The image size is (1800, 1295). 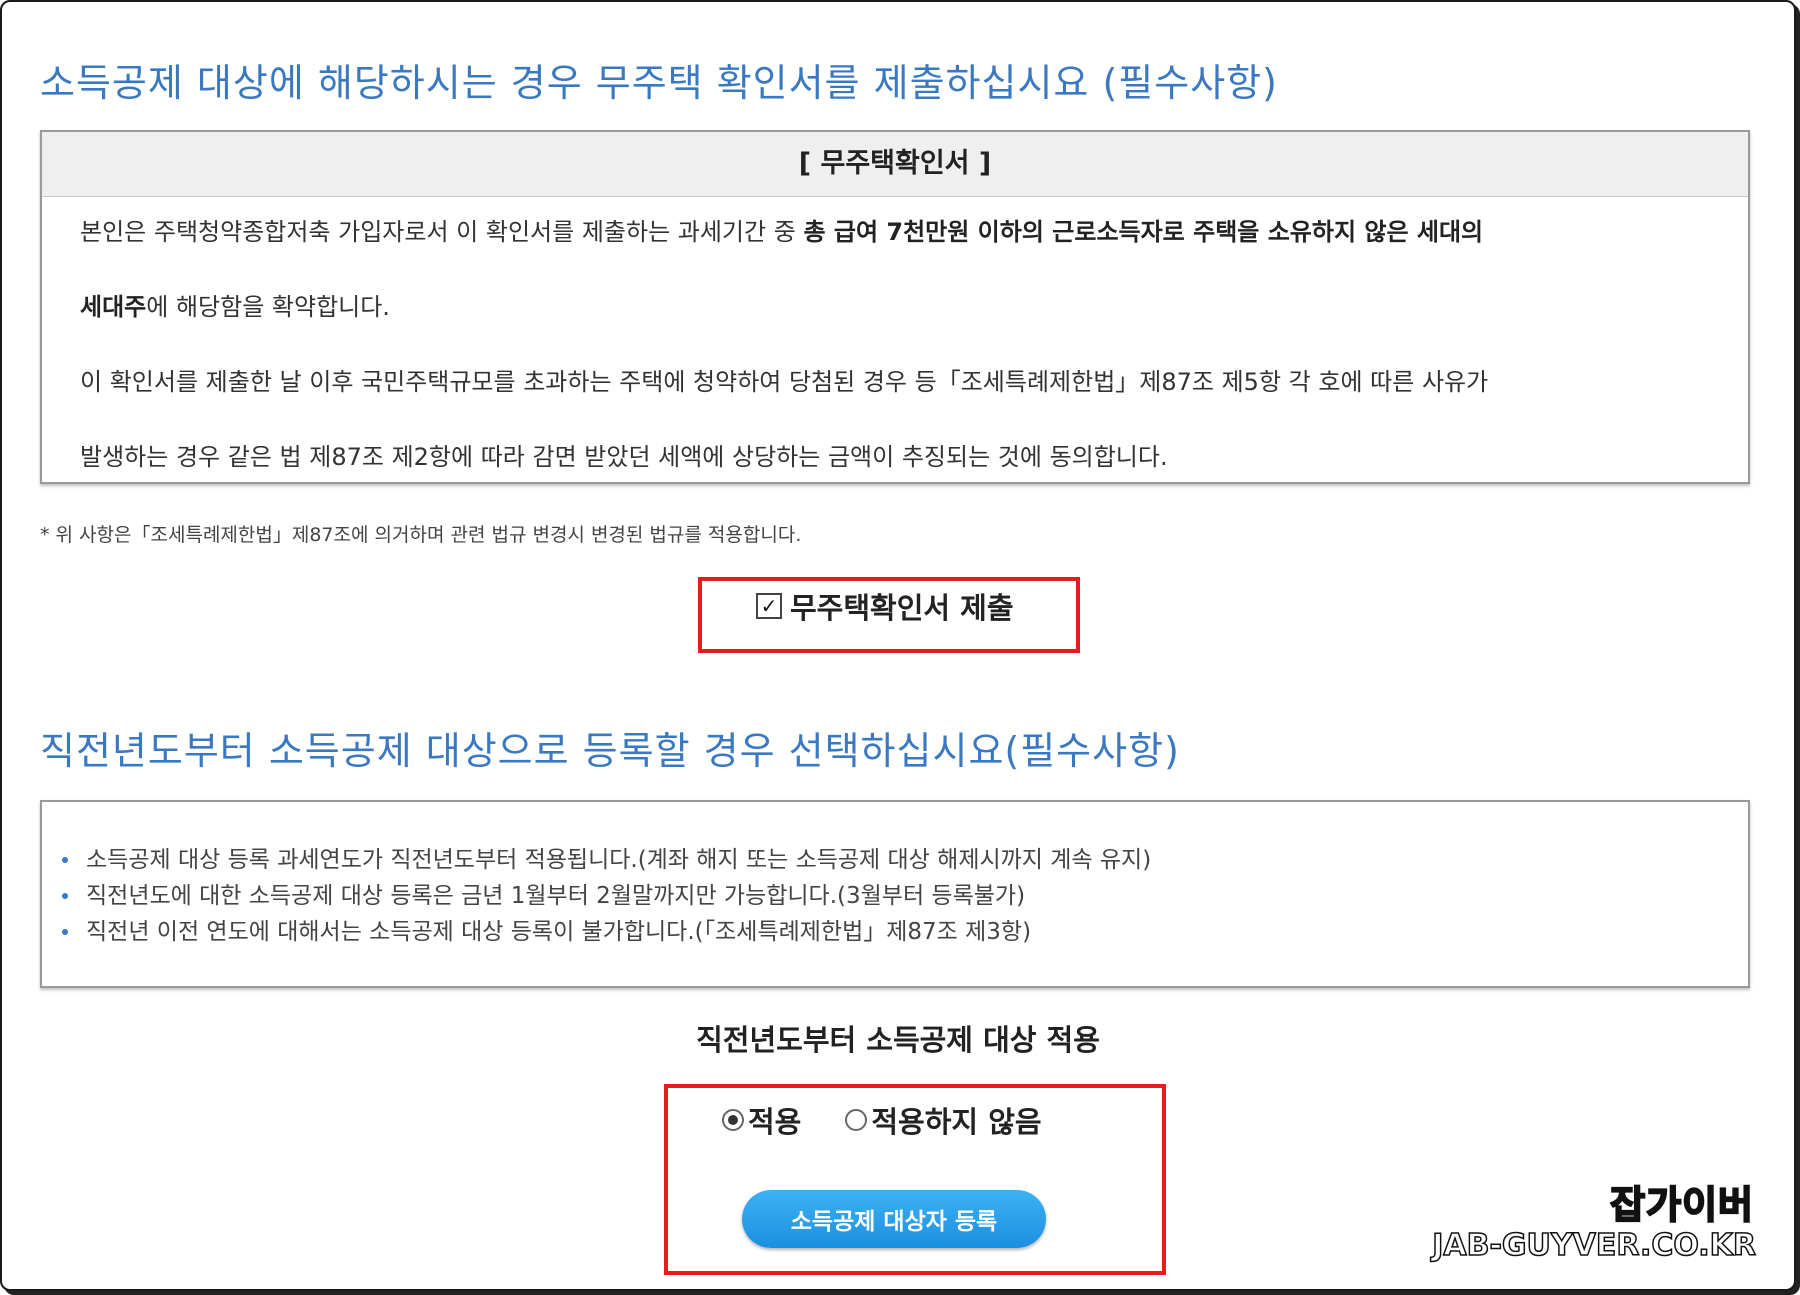 I want to click on confirmation-line-2-normal: 에 해당함을 확약합니다., so click(x=268, y=307).